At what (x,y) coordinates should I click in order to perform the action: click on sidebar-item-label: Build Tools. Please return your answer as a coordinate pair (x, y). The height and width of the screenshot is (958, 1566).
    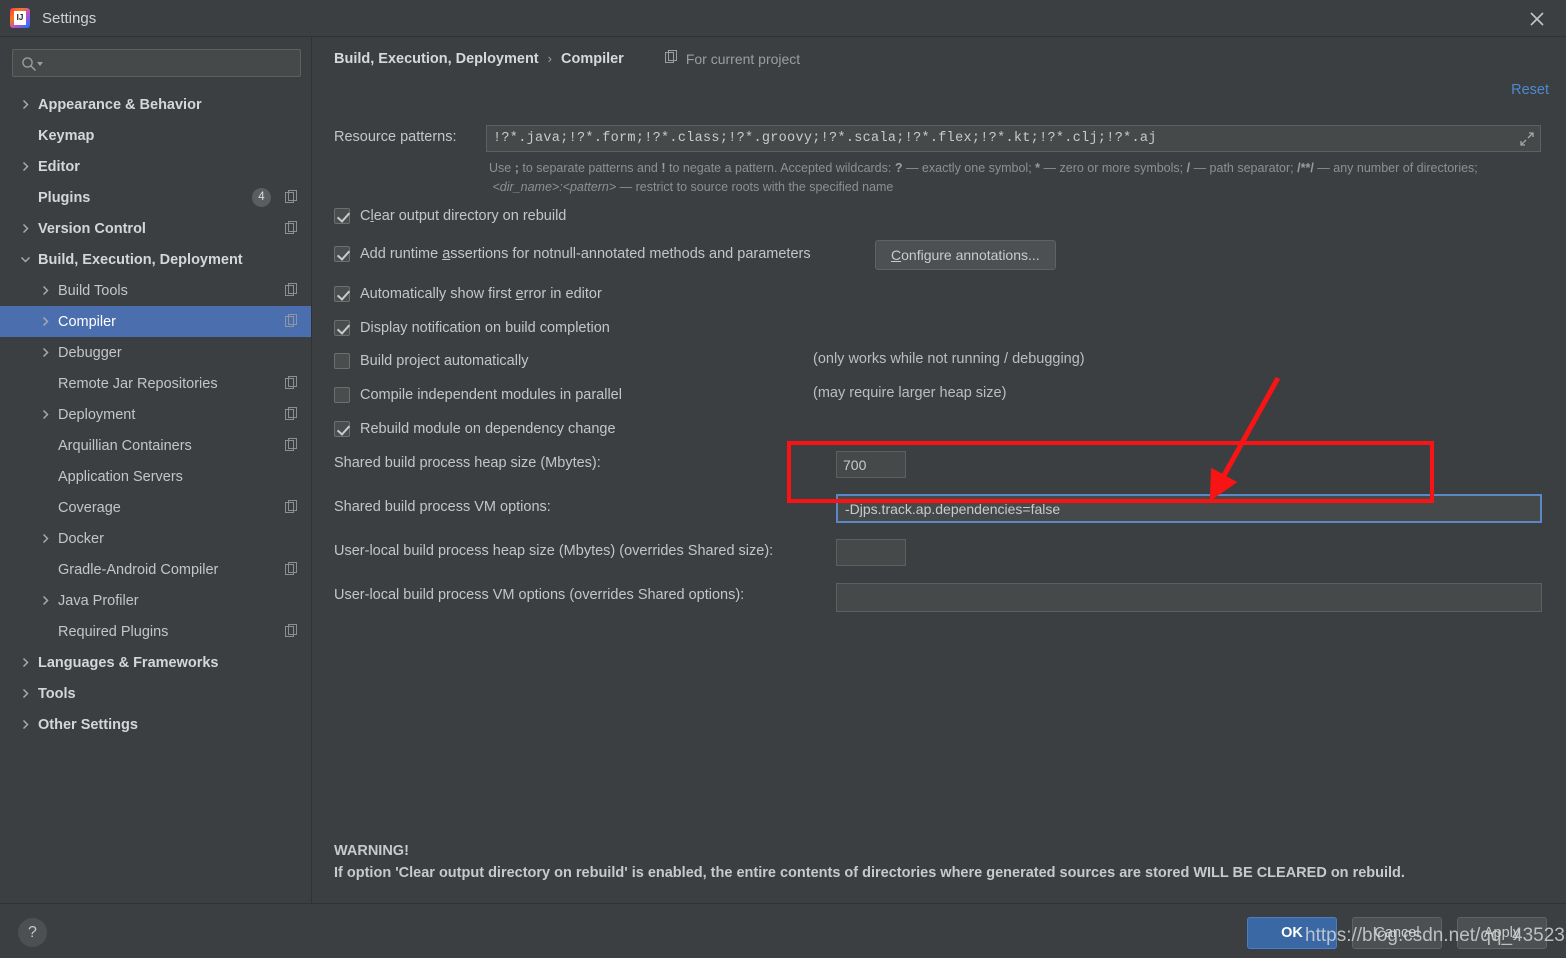
    Looking at the image, I should click on (93, 290).